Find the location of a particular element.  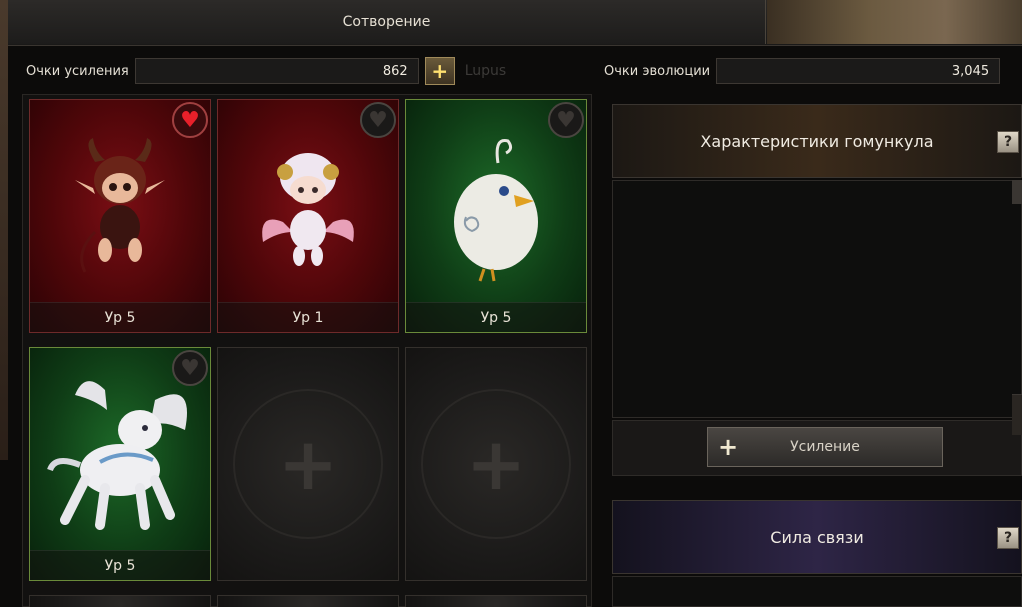

top-tab-bar: Сотворение is located at coordinates (511, 23).